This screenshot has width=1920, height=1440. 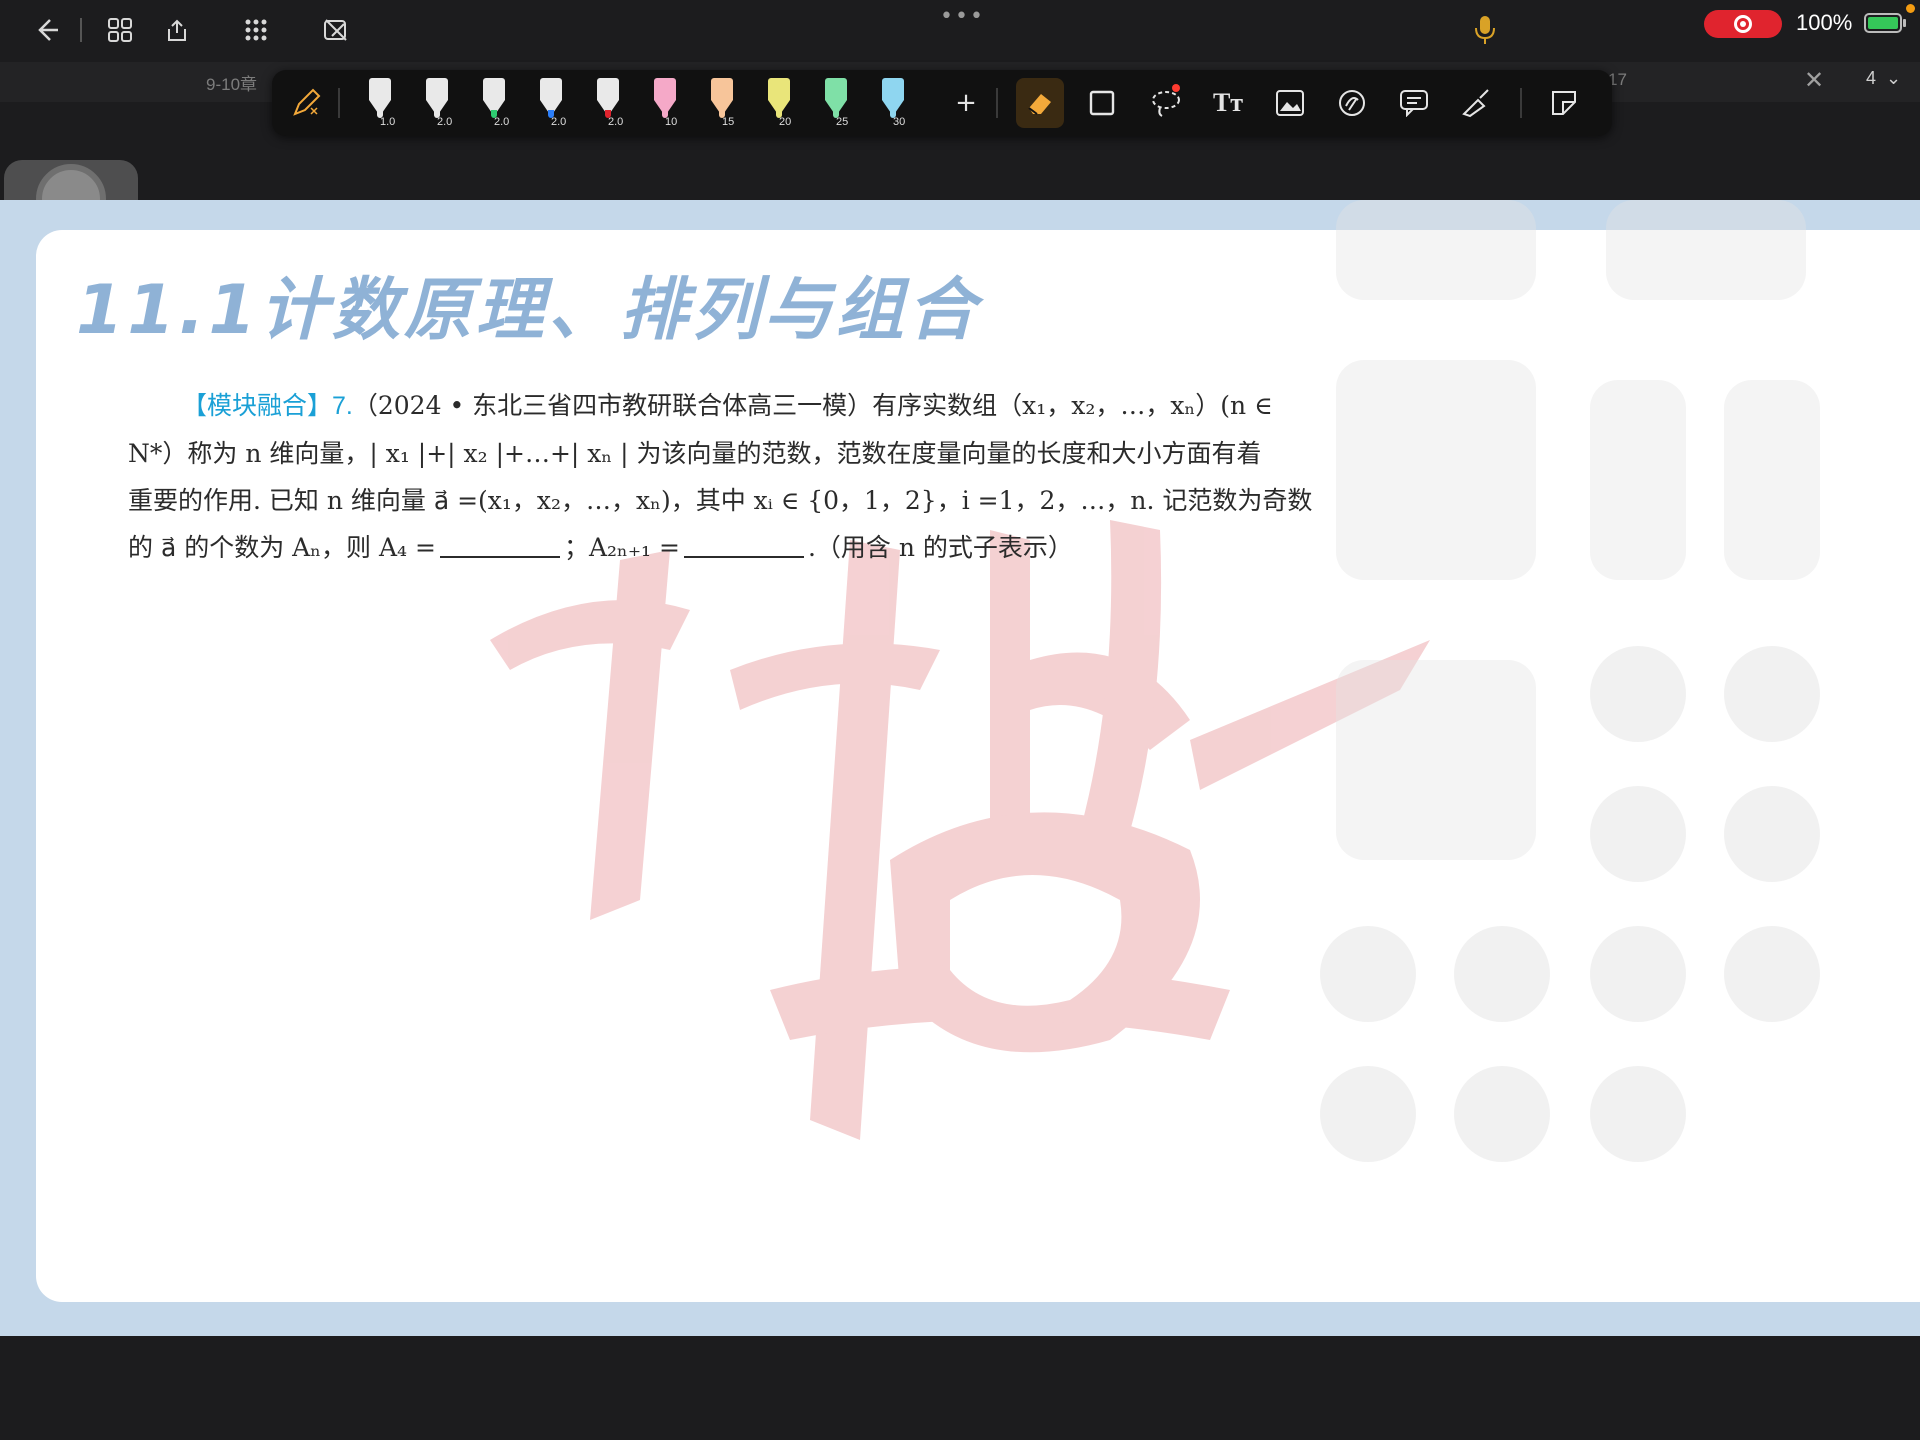 I want to click on shape-icon, so click(x=1102, y=103).